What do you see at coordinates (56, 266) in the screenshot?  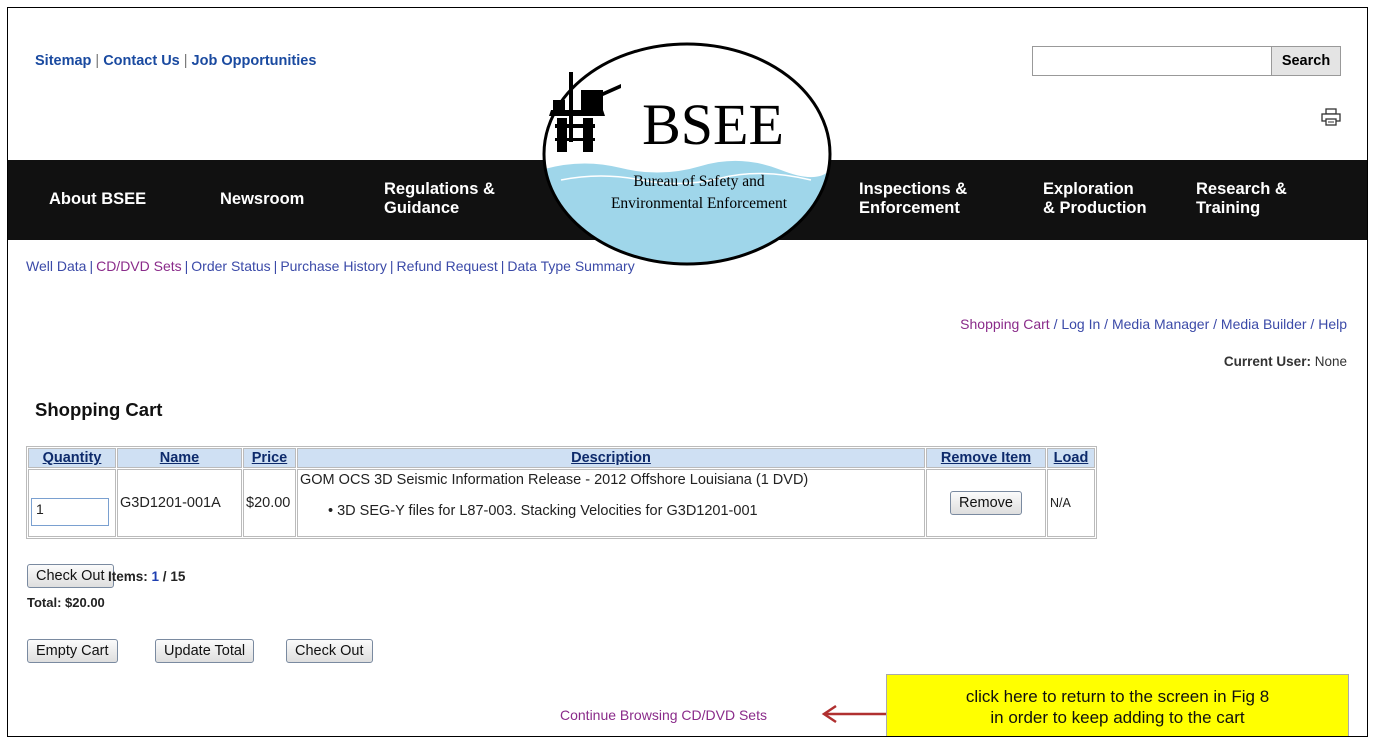 I see `subnav-well-data: Well Data` at bounding box center [56, 266].